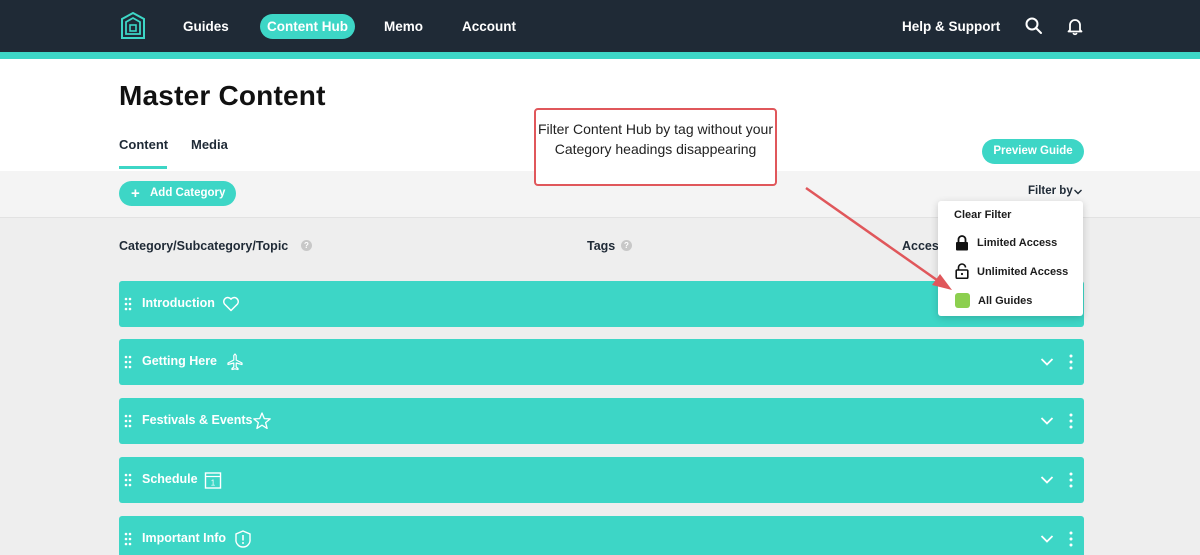  Describe the element at coordinates (143, 167) in the screenshot. I see `active-tab-indicator` at that location.